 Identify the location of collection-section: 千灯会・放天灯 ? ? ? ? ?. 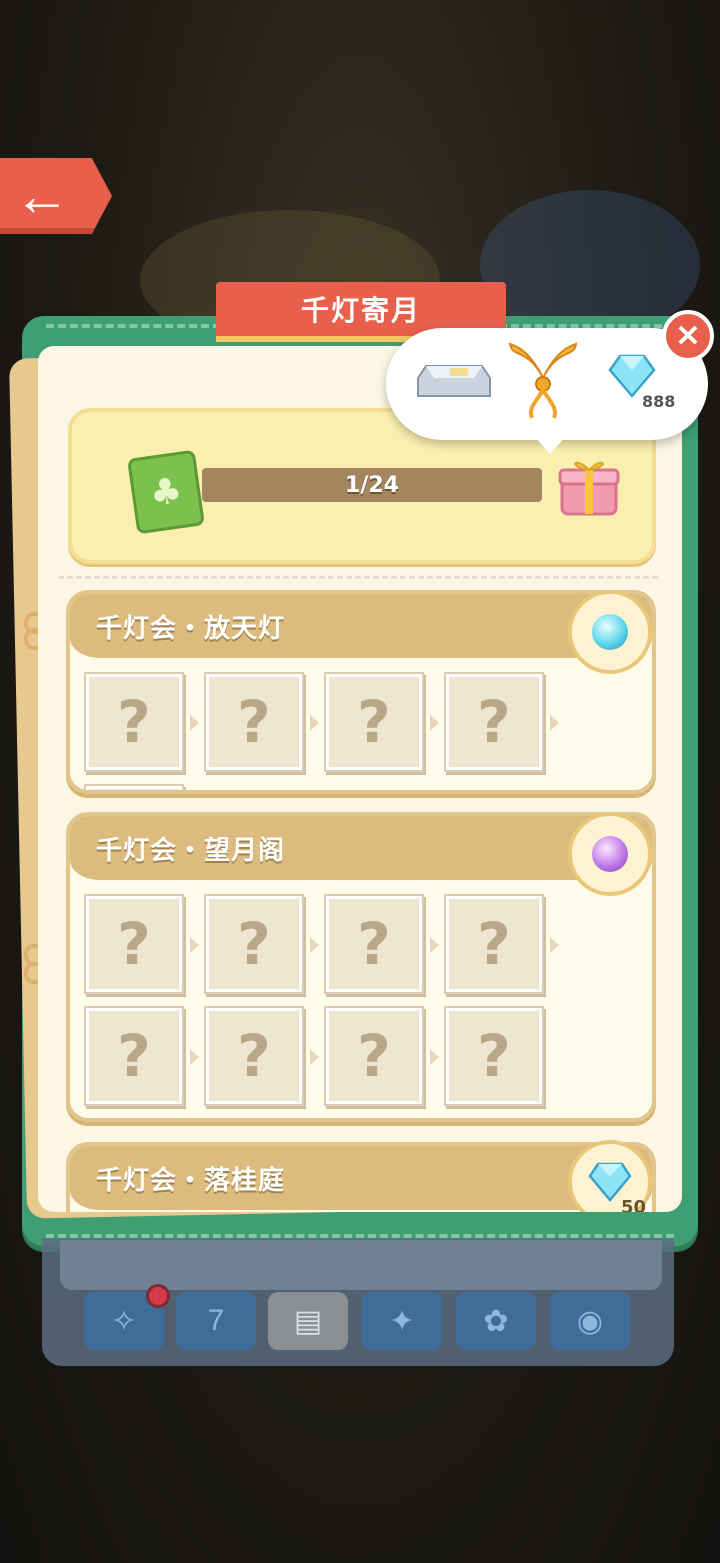
(361, 692).